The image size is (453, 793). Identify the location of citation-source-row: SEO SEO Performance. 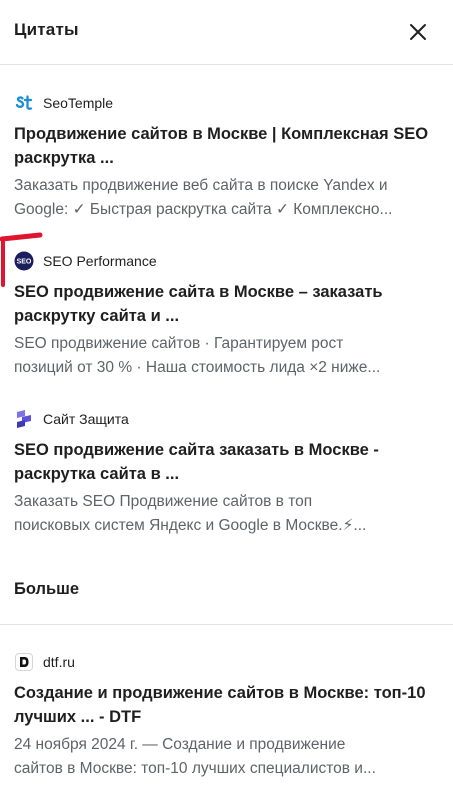
(85, 261).